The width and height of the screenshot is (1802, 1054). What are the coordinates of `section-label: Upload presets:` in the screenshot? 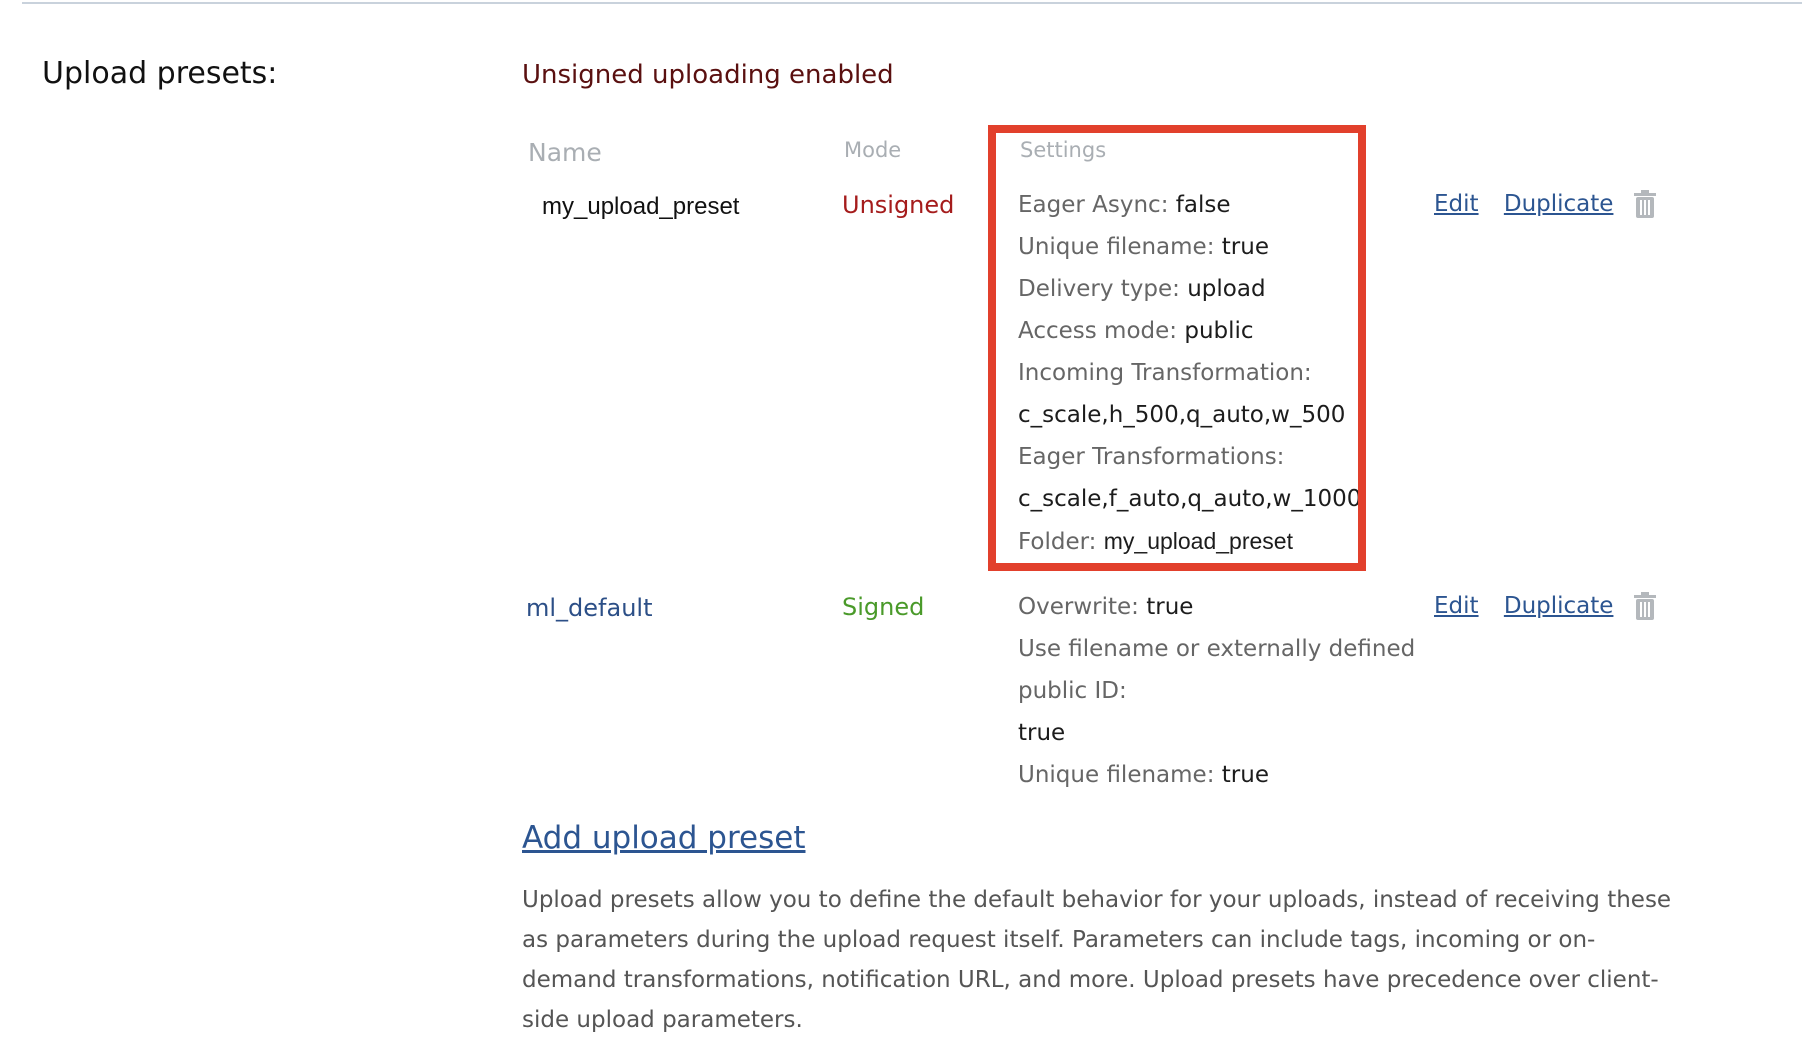 It's located at (160, 73).